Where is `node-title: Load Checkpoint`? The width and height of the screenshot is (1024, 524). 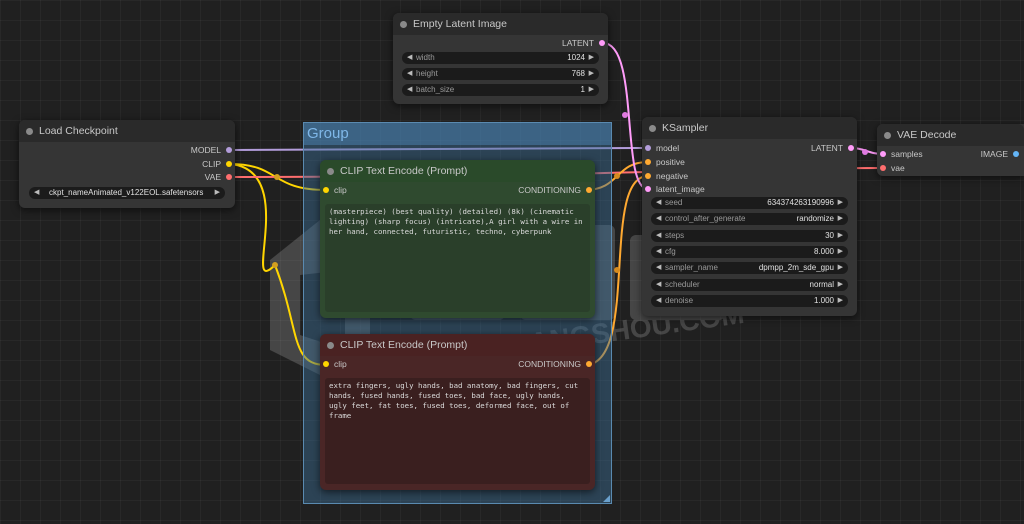
node-title: Load Checkpoint is located at coordinates (127, 131).